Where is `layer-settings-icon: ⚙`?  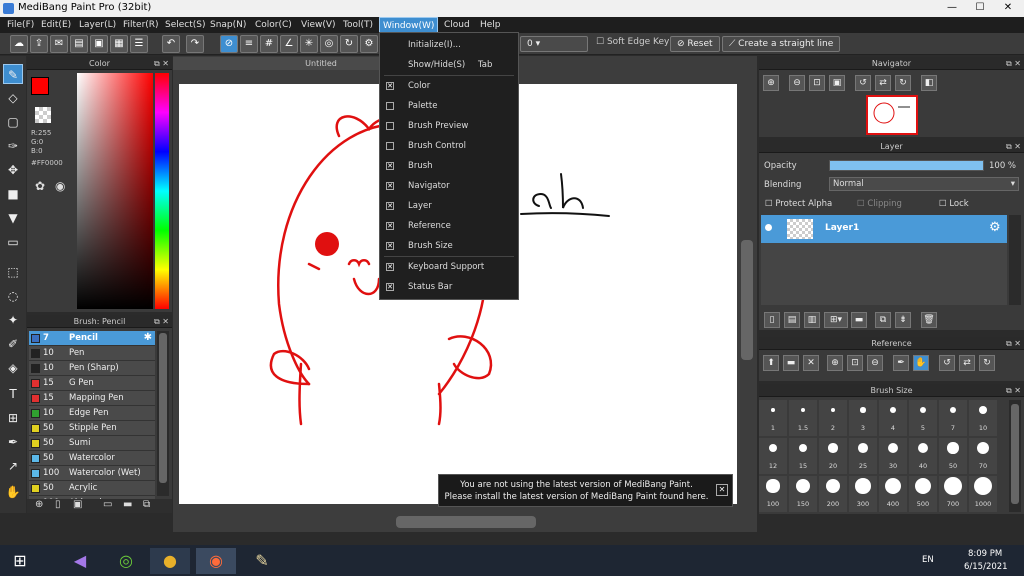 layer-settings-icon: ⚙ is located at coordinates (995, 227).